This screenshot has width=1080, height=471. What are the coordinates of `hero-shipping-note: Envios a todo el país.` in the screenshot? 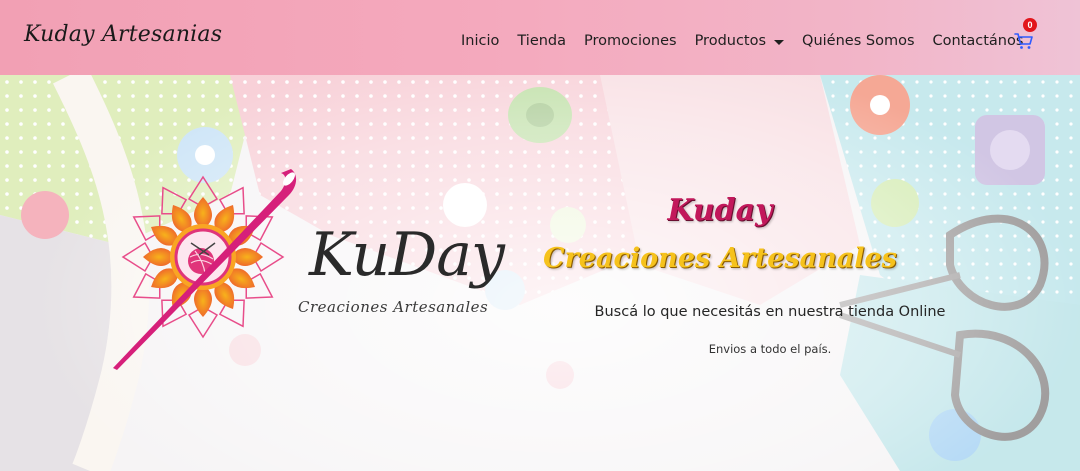 It's located at (770, 349).